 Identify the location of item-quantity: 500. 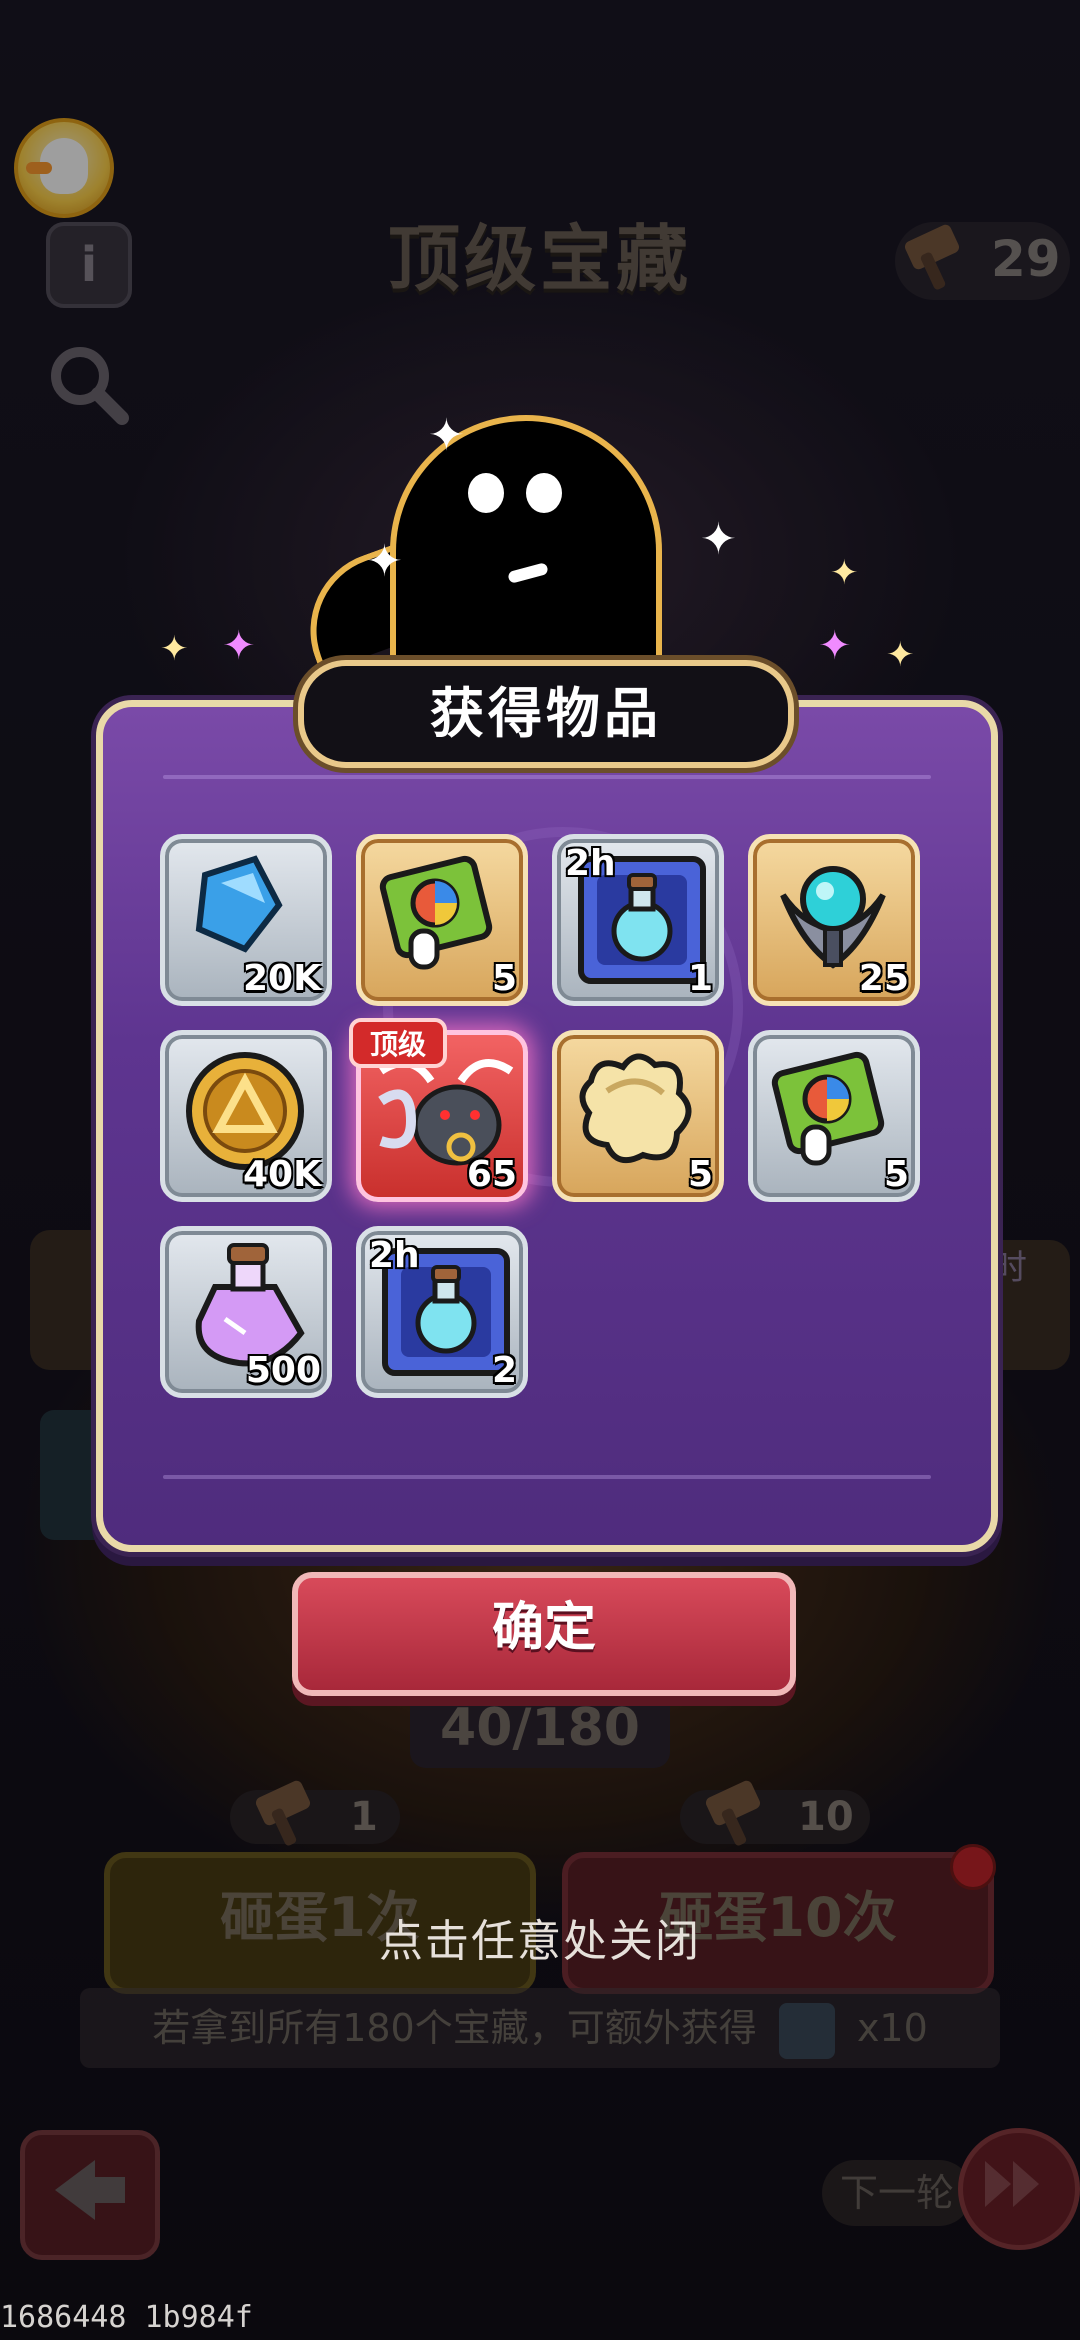
(283, 1370).